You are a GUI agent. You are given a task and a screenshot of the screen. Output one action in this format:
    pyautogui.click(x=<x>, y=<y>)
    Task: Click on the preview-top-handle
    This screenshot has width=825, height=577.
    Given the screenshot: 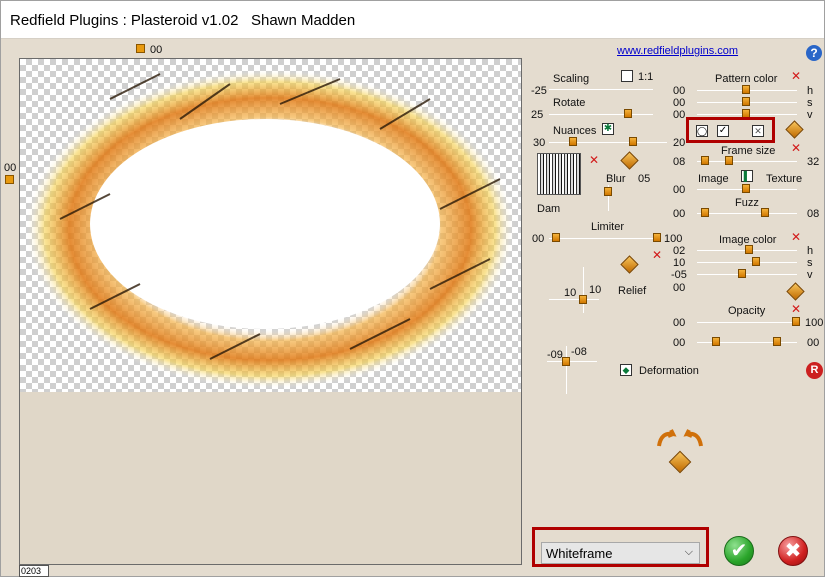 What is the action you would take?
    pyautogui.click(x=140, y=48)
    